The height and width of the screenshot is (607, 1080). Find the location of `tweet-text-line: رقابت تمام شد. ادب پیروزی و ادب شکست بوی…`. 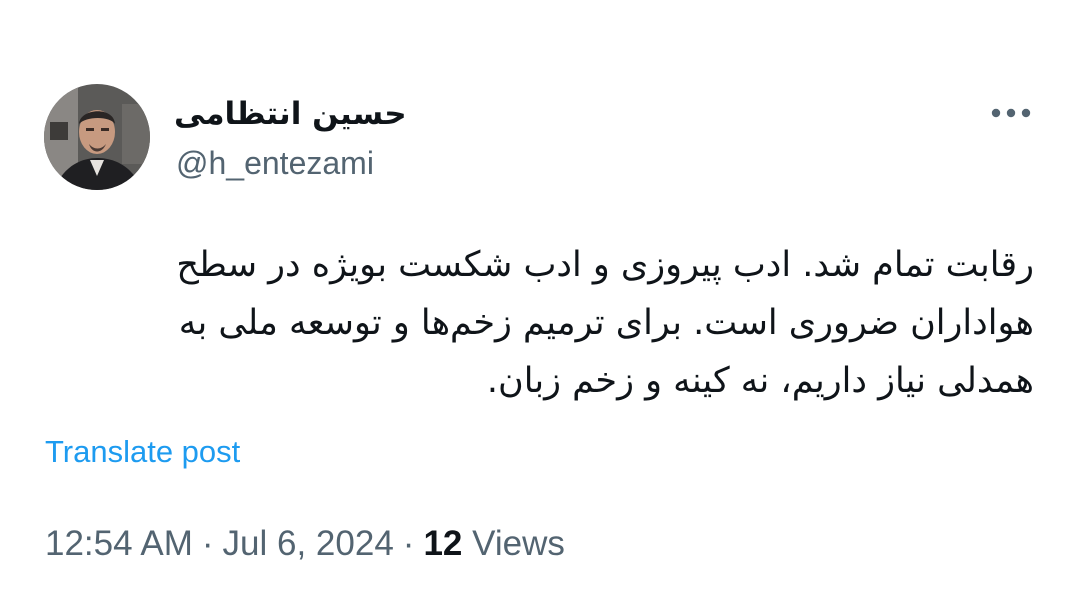

tweet-text-line: رقابت تمام شد. ادب پیروزی و ادب شکست بوی… is located at coordinates (605, 265).